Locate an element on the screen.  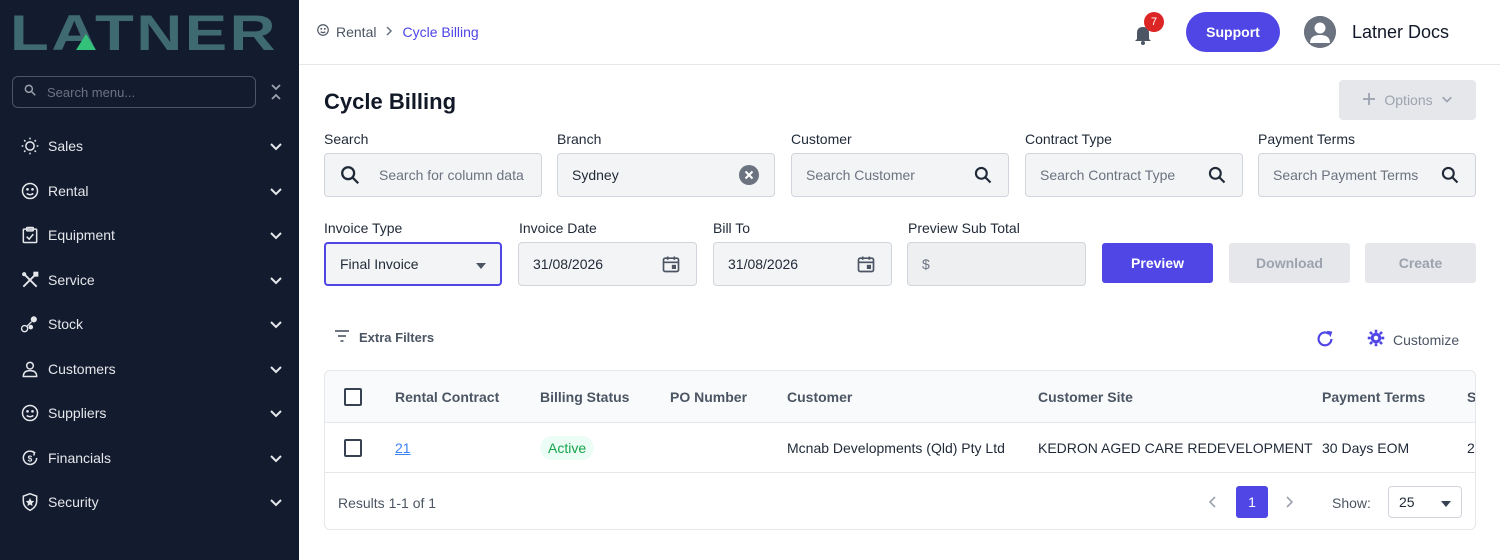
invoice-type-select: Final Invoice is located at coordinates (413, 264).